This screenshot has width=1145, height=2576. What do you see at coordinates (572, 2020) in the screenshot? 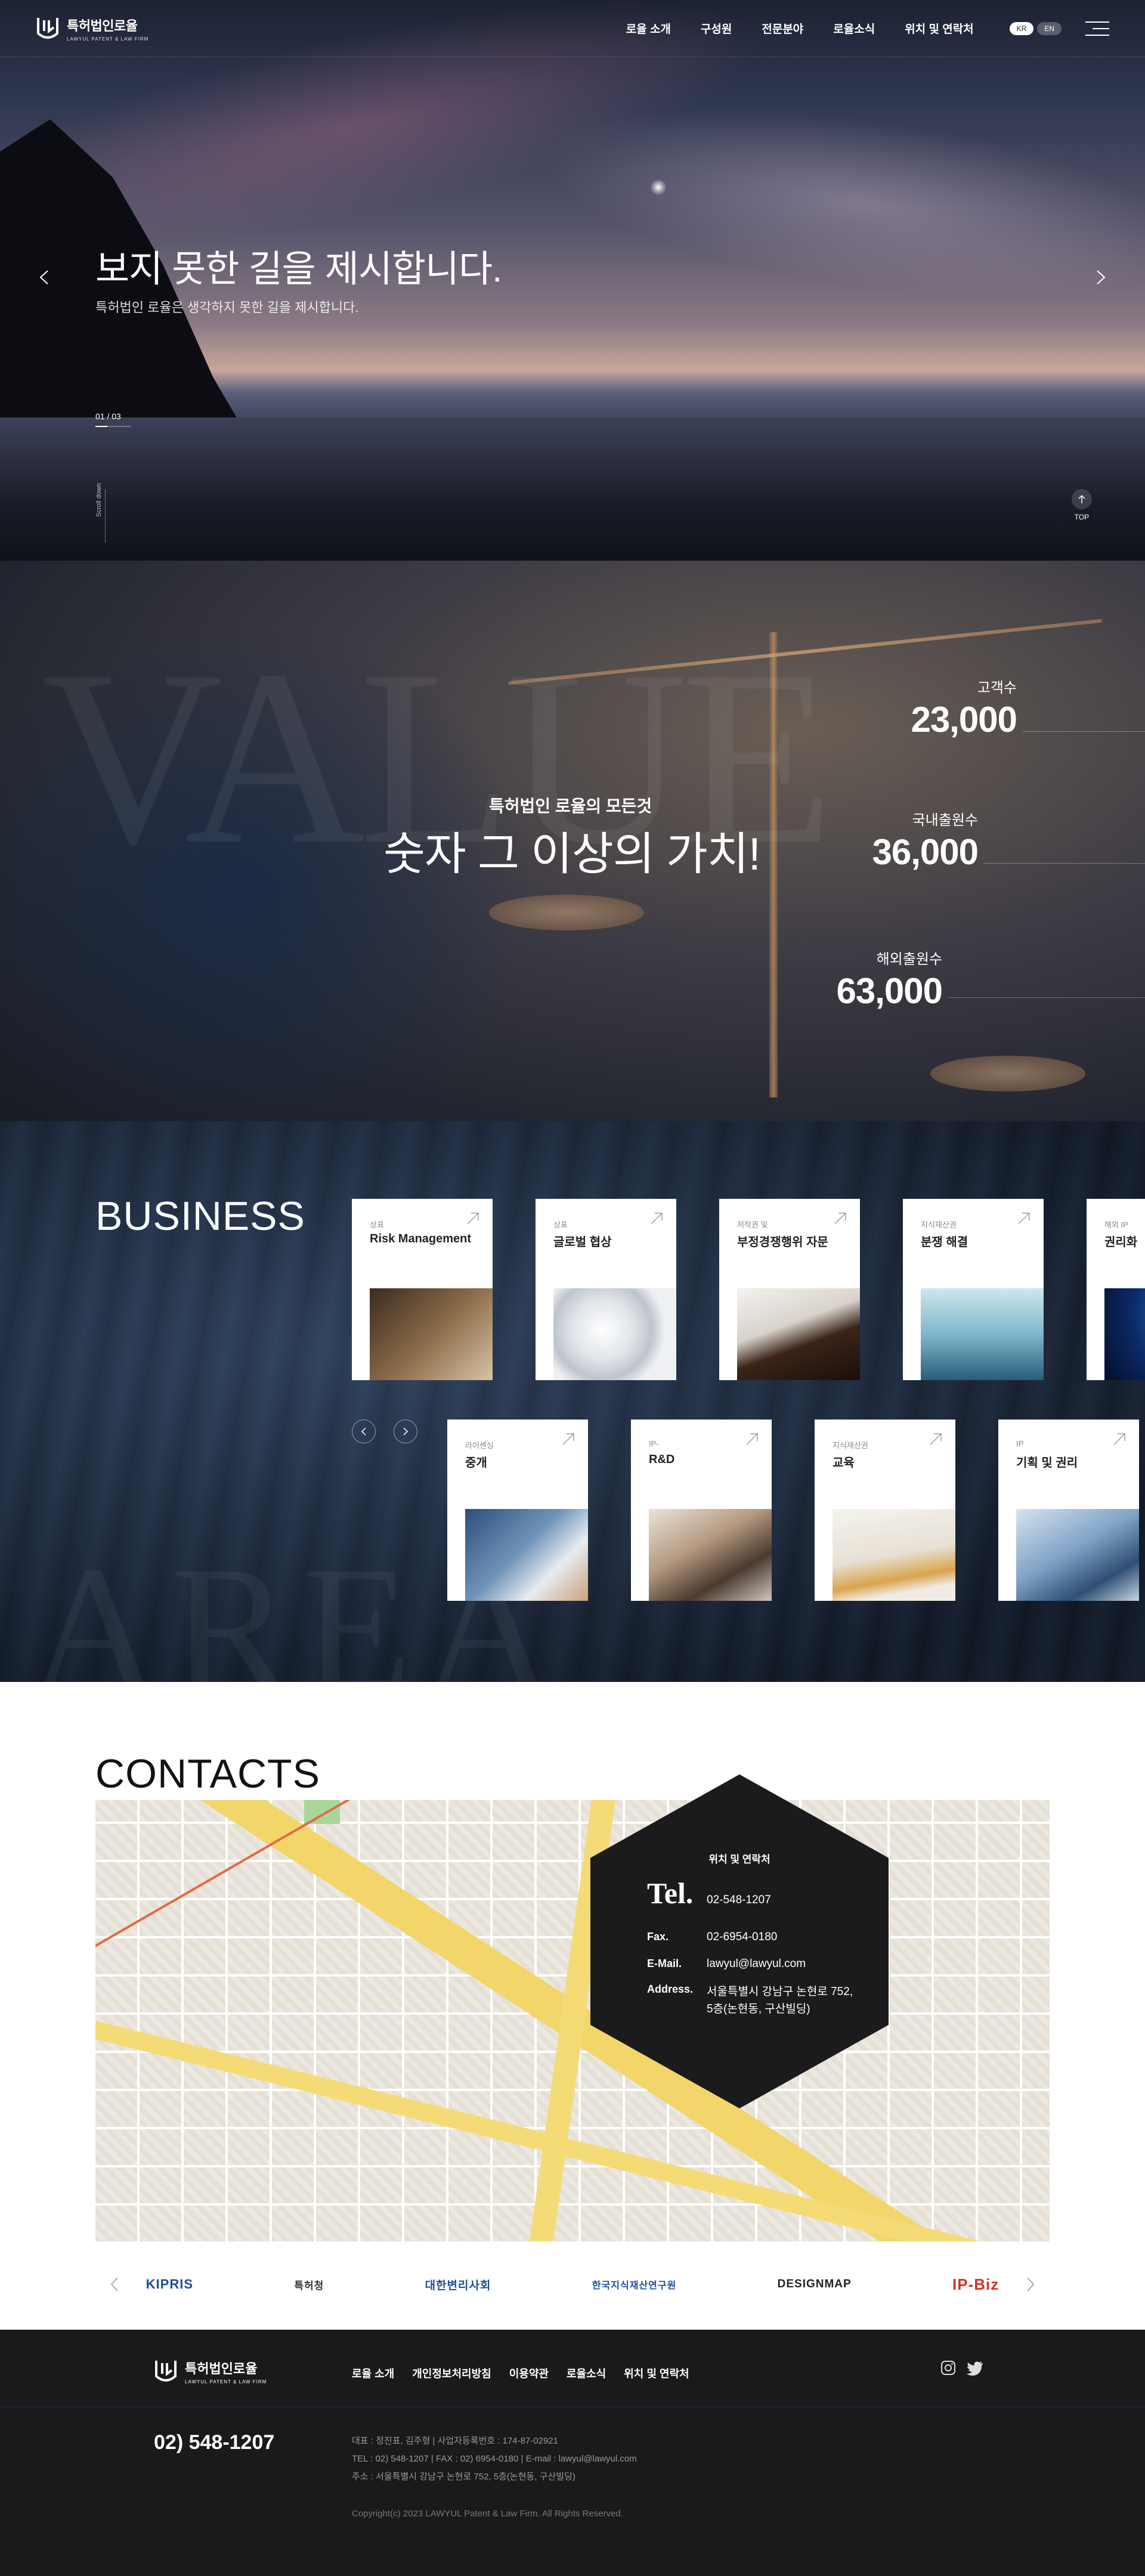
I see `location-map` at bounding box center [572, 2020].